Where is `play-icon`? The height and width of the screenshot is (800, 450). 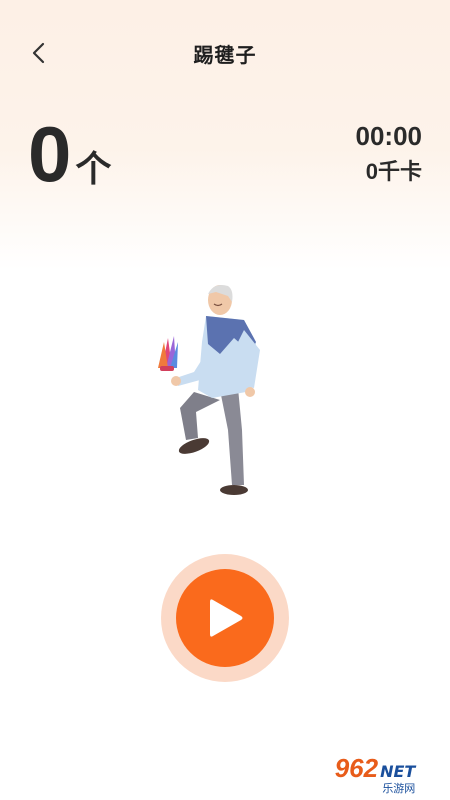
play-icon is located at coordinates (226, 618).